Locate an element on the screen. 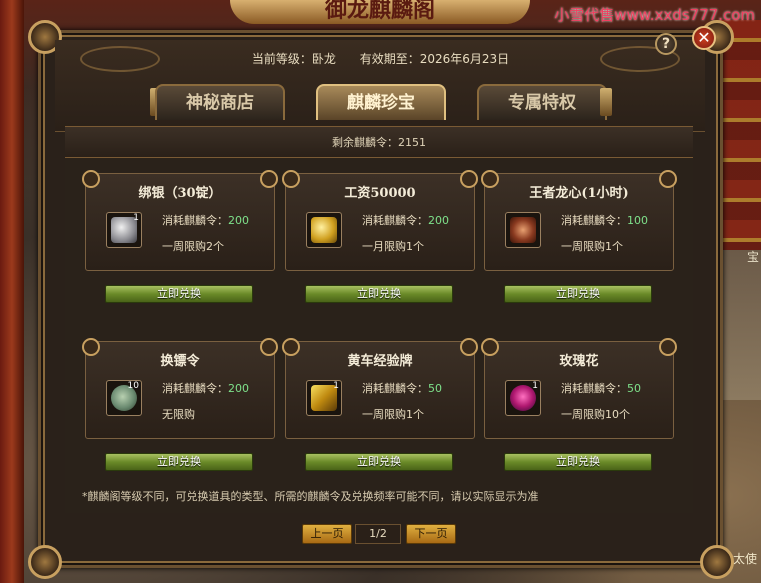  silver-ingot-icon: 1 is located at coordinates (124, 230).